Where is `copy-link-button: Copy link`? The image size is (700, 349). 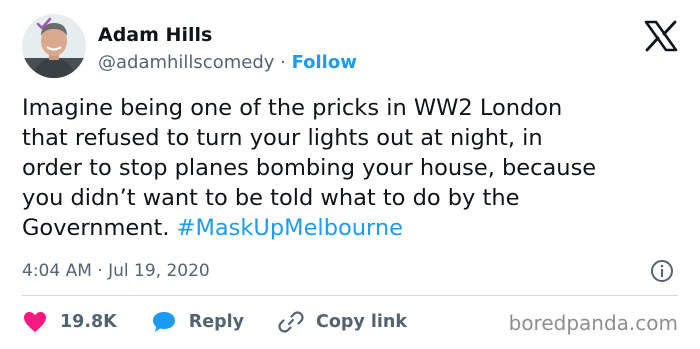
copy-link-button: Copy link is located at coordinates (342, 322).